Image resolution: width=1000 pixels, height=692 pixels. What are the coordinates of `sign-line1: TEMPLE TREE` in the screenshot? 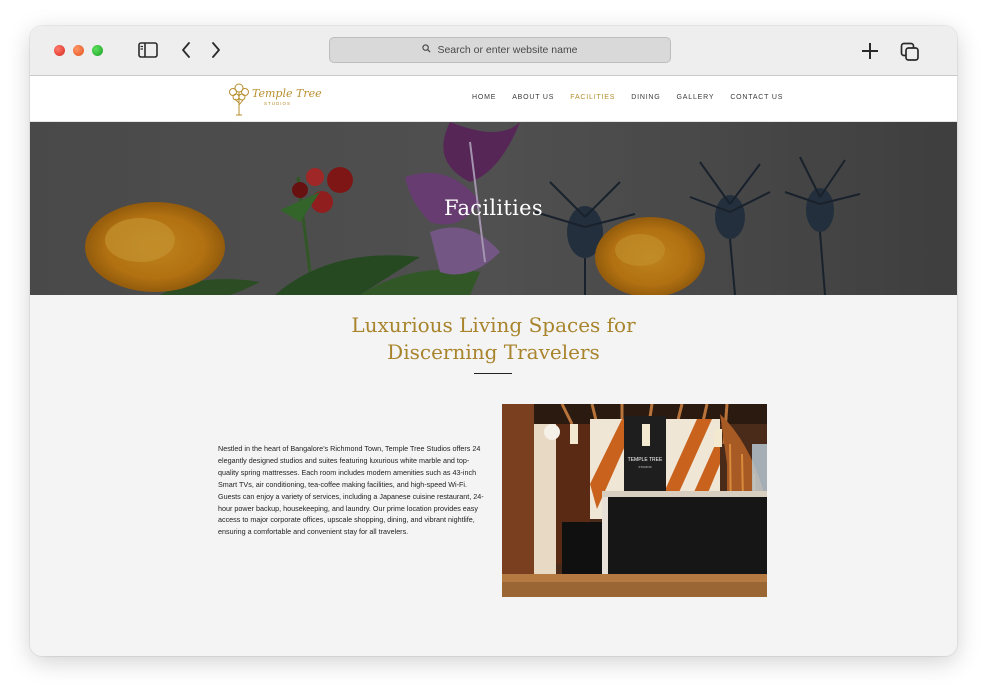 It's located at (645, 460).